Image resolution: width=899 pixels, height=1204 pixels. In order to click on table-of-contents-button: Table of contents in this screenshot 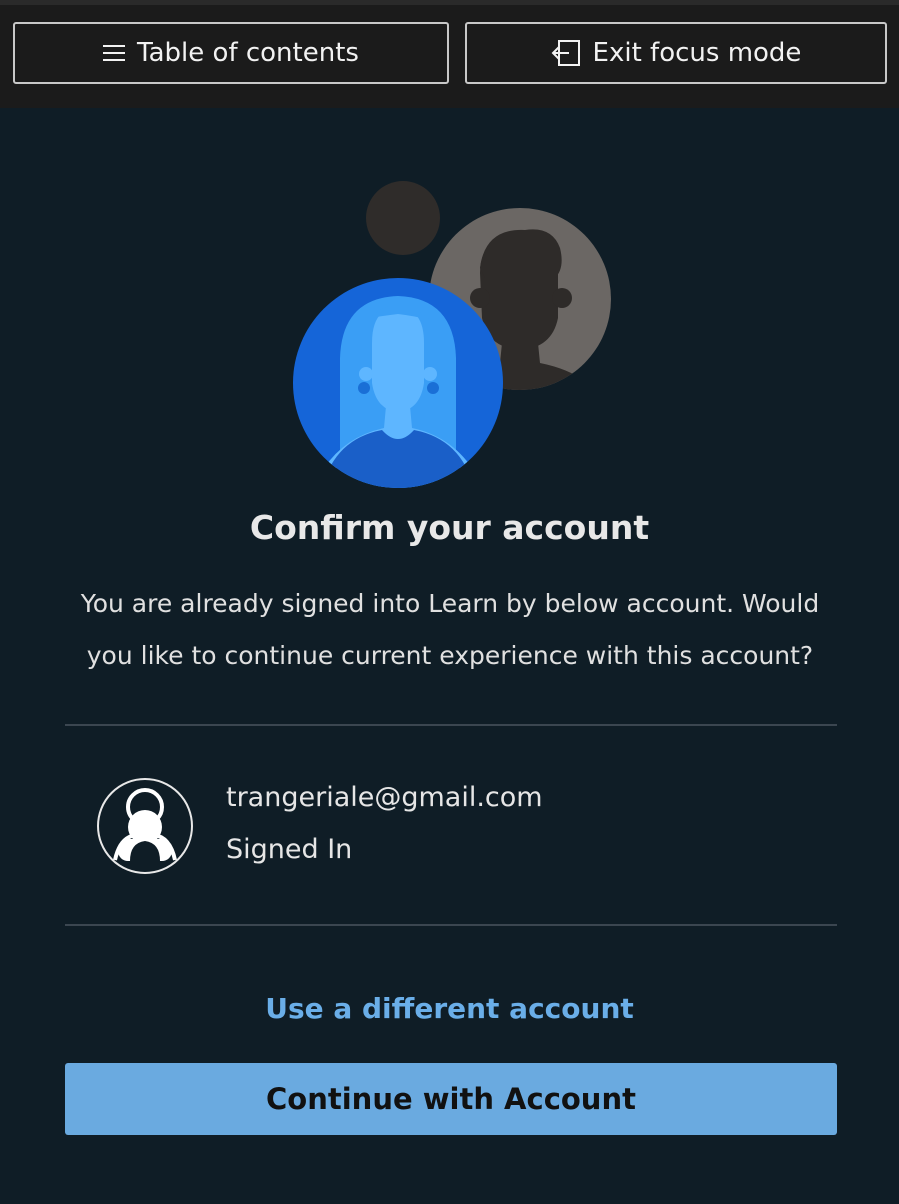, I will do `click(231, 53)`.